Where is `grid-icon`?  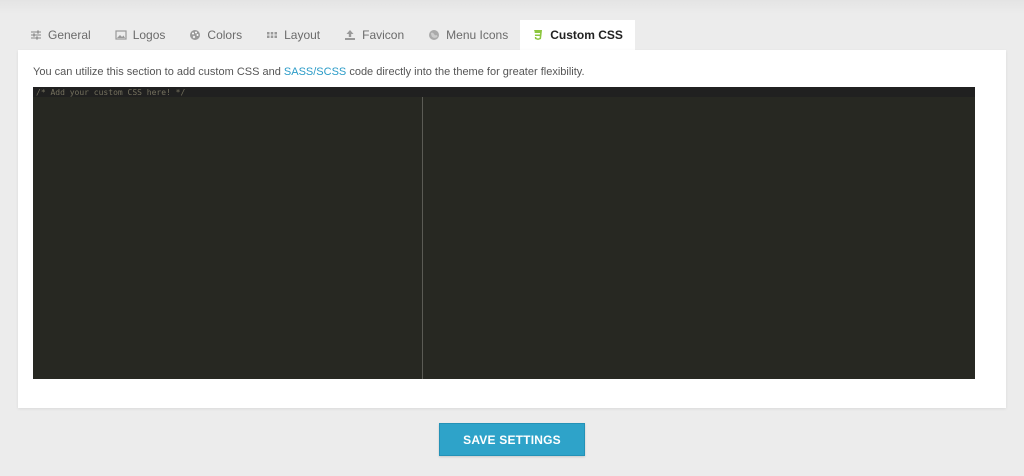 grid-icon is located at coordinates (272, 35).